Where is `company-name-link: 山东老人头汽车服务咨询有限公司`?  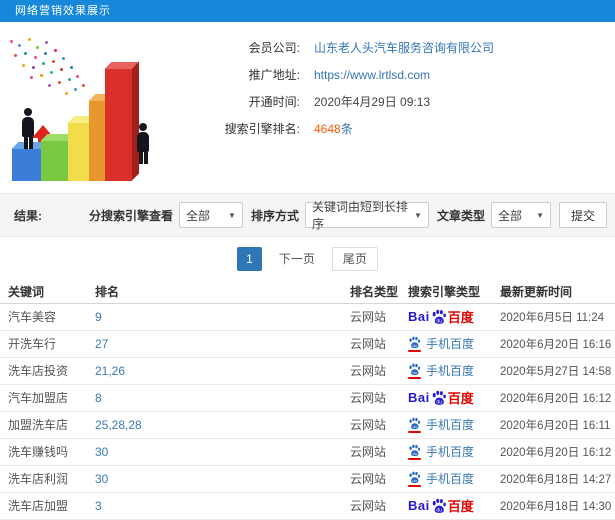
company-name-link: 山东老人头汽车服务咨询有限公司 is located at coordinates (404, 47).